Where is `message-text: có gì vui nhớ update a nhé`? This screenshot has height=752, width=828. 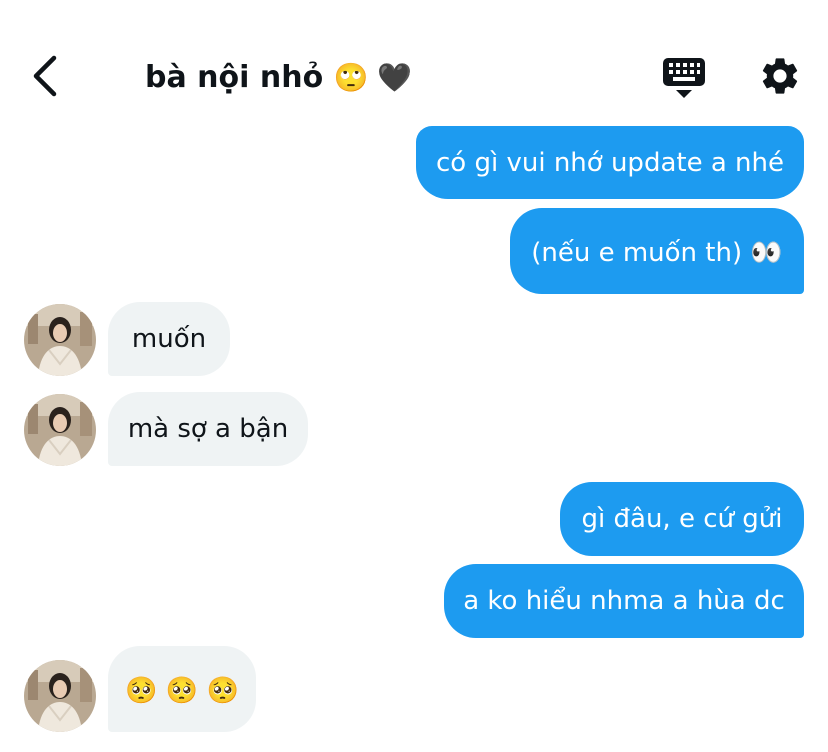
message-text: có gì vui nhớ update a nhé is located at coordinates (610, 163).